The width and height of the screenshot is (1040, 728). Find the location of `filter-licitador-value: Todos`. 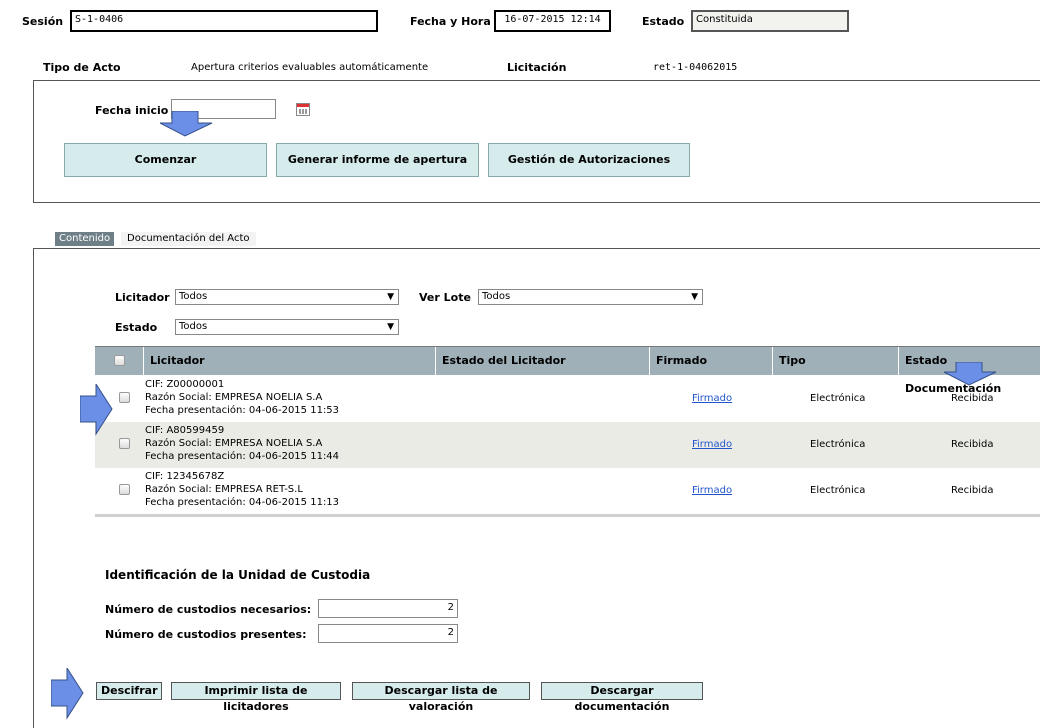

filter-licitador-value: Todos is located at coordinates (193, 296).